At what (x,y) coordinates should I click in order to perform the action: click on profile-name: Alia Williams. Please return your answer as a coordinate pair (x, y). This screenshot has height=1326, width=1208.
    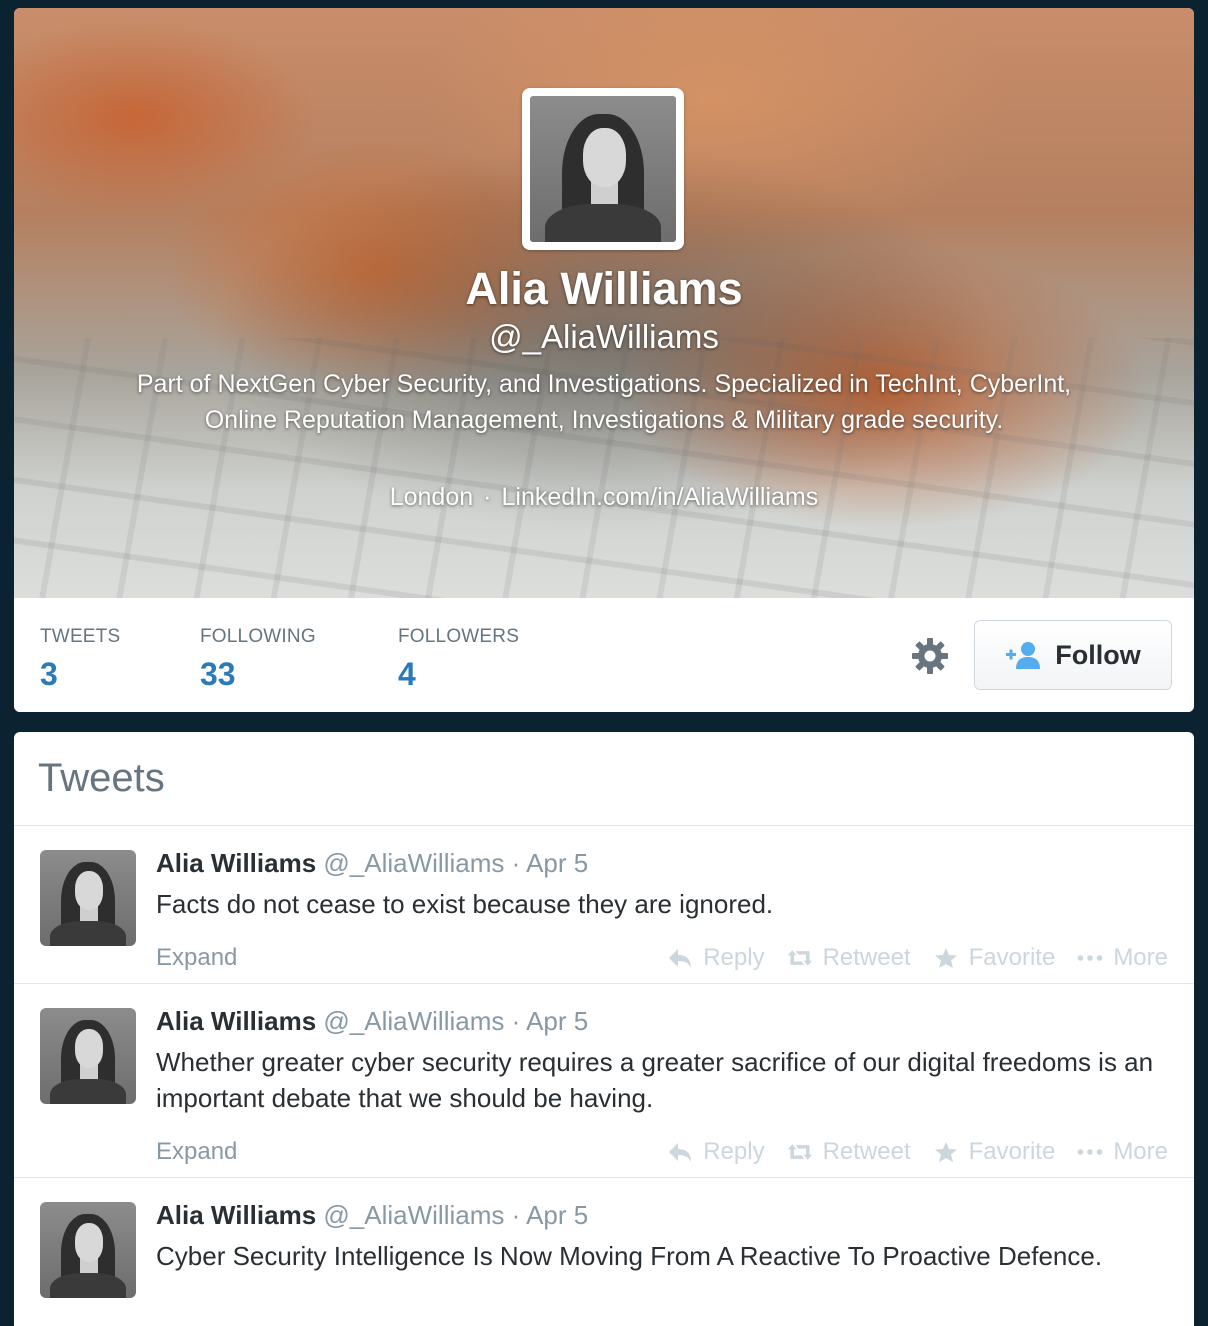
    Looking at the image, I should click on (604, 288).